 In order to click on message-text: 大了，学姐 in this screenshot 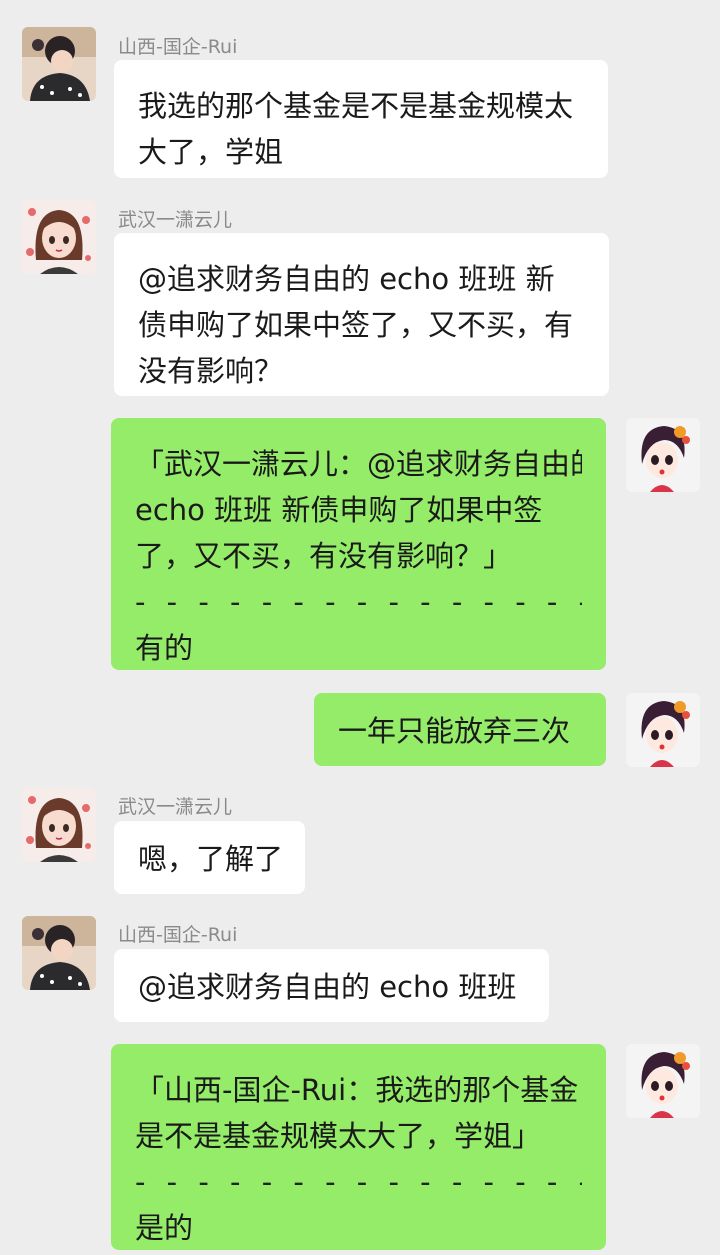, I will do `click(211, 152)`.